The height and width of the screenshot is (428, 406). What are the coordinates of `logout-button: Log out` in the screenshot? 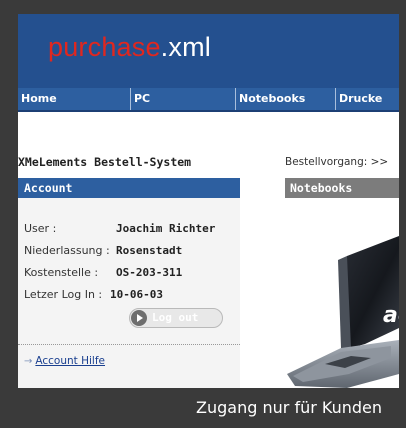 It's located at (176, 318).